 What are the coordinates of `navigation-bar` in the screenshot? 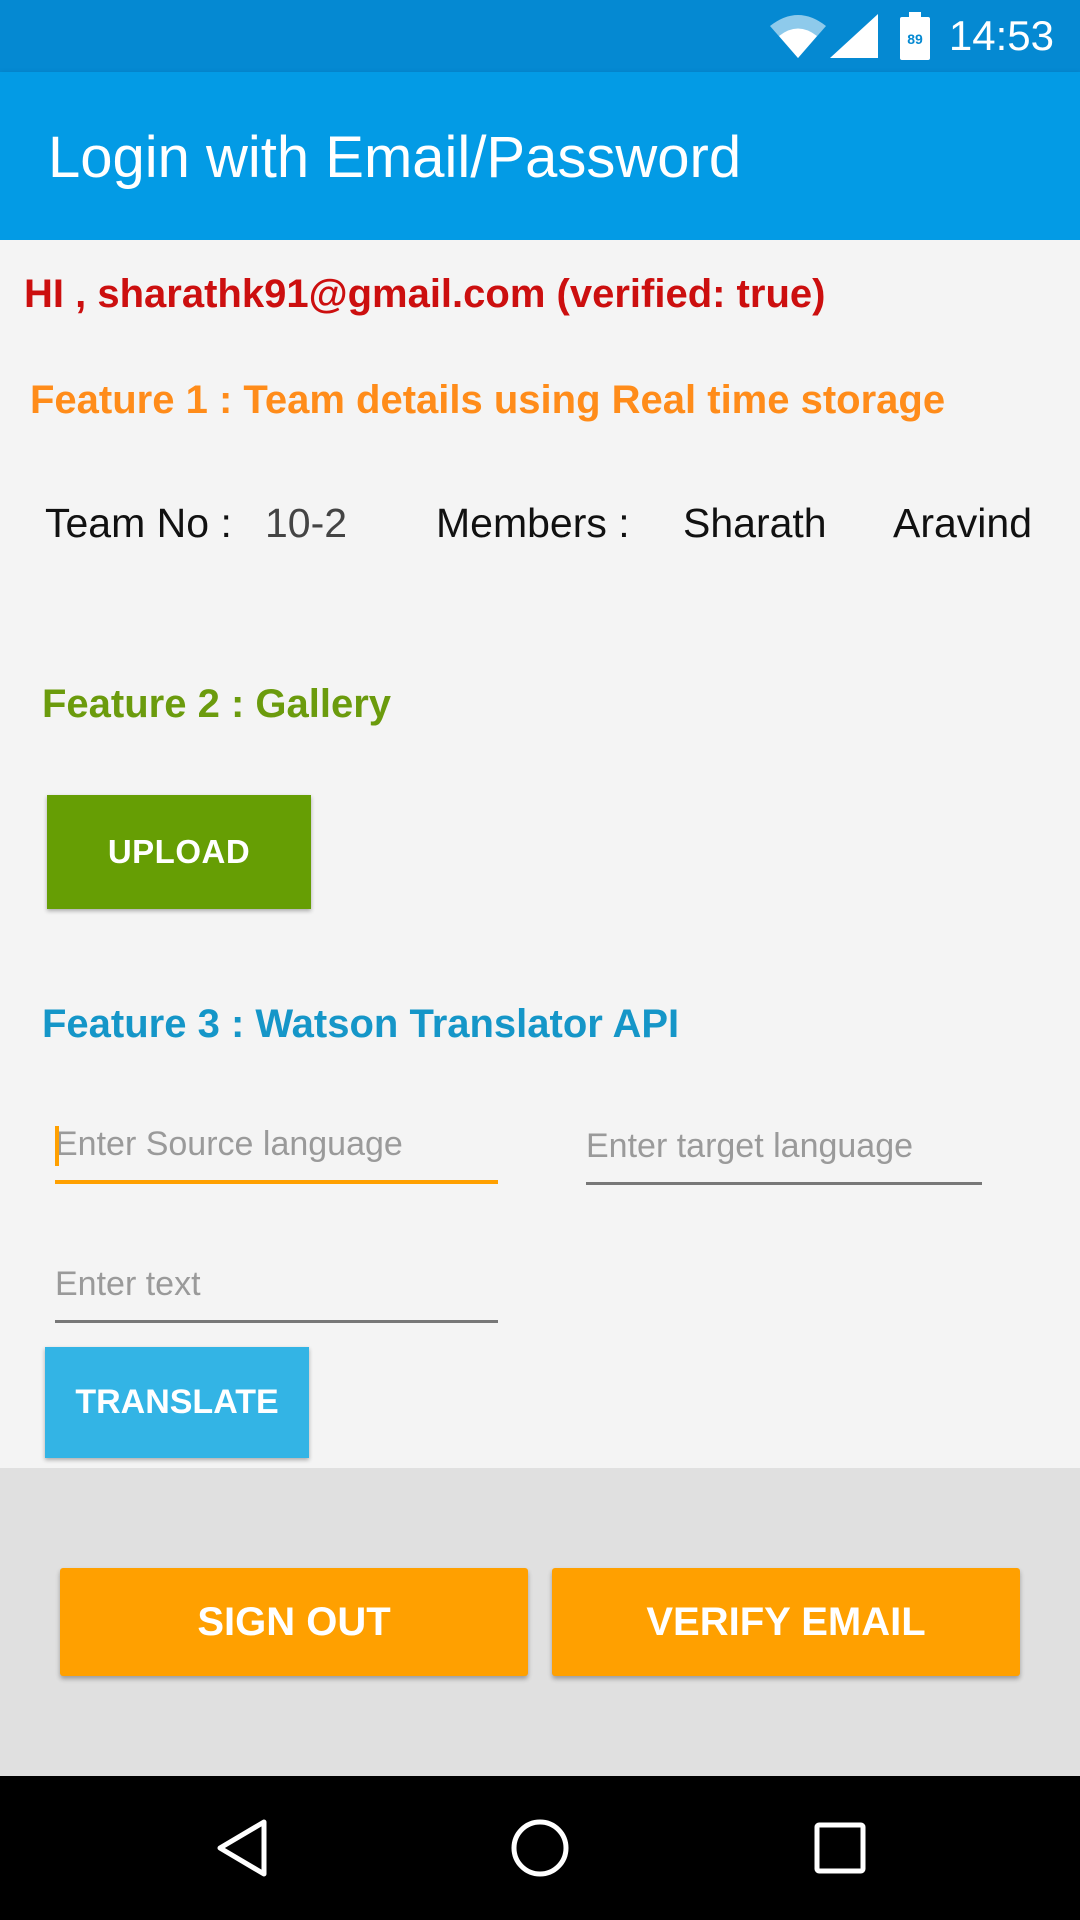 It's located at (540, 1848).